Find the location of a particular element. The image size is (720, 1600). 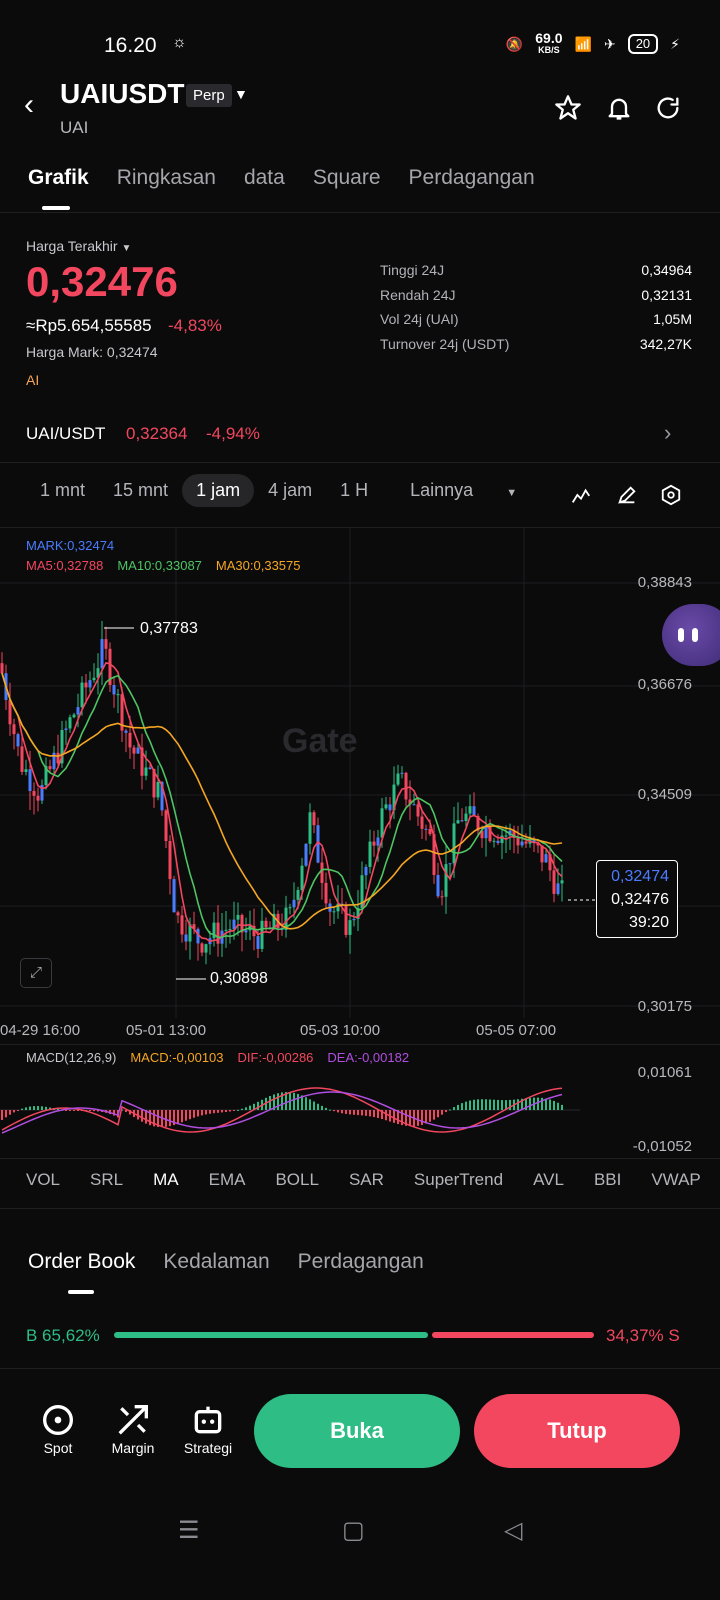

tab-square: Square is located at coordinates (347, 178).